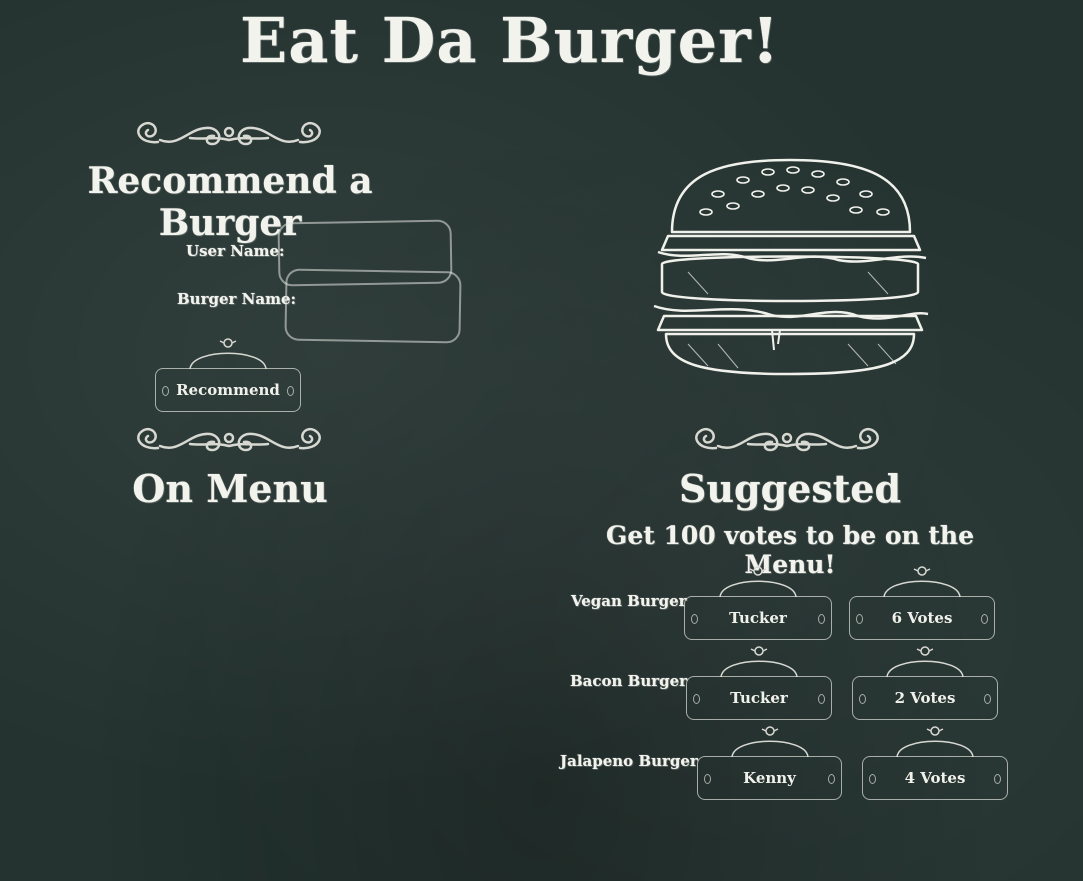 The width and height of the screenshot is (1083, 881). I want to click on recommend-button: Recommend, so click(228, 374).